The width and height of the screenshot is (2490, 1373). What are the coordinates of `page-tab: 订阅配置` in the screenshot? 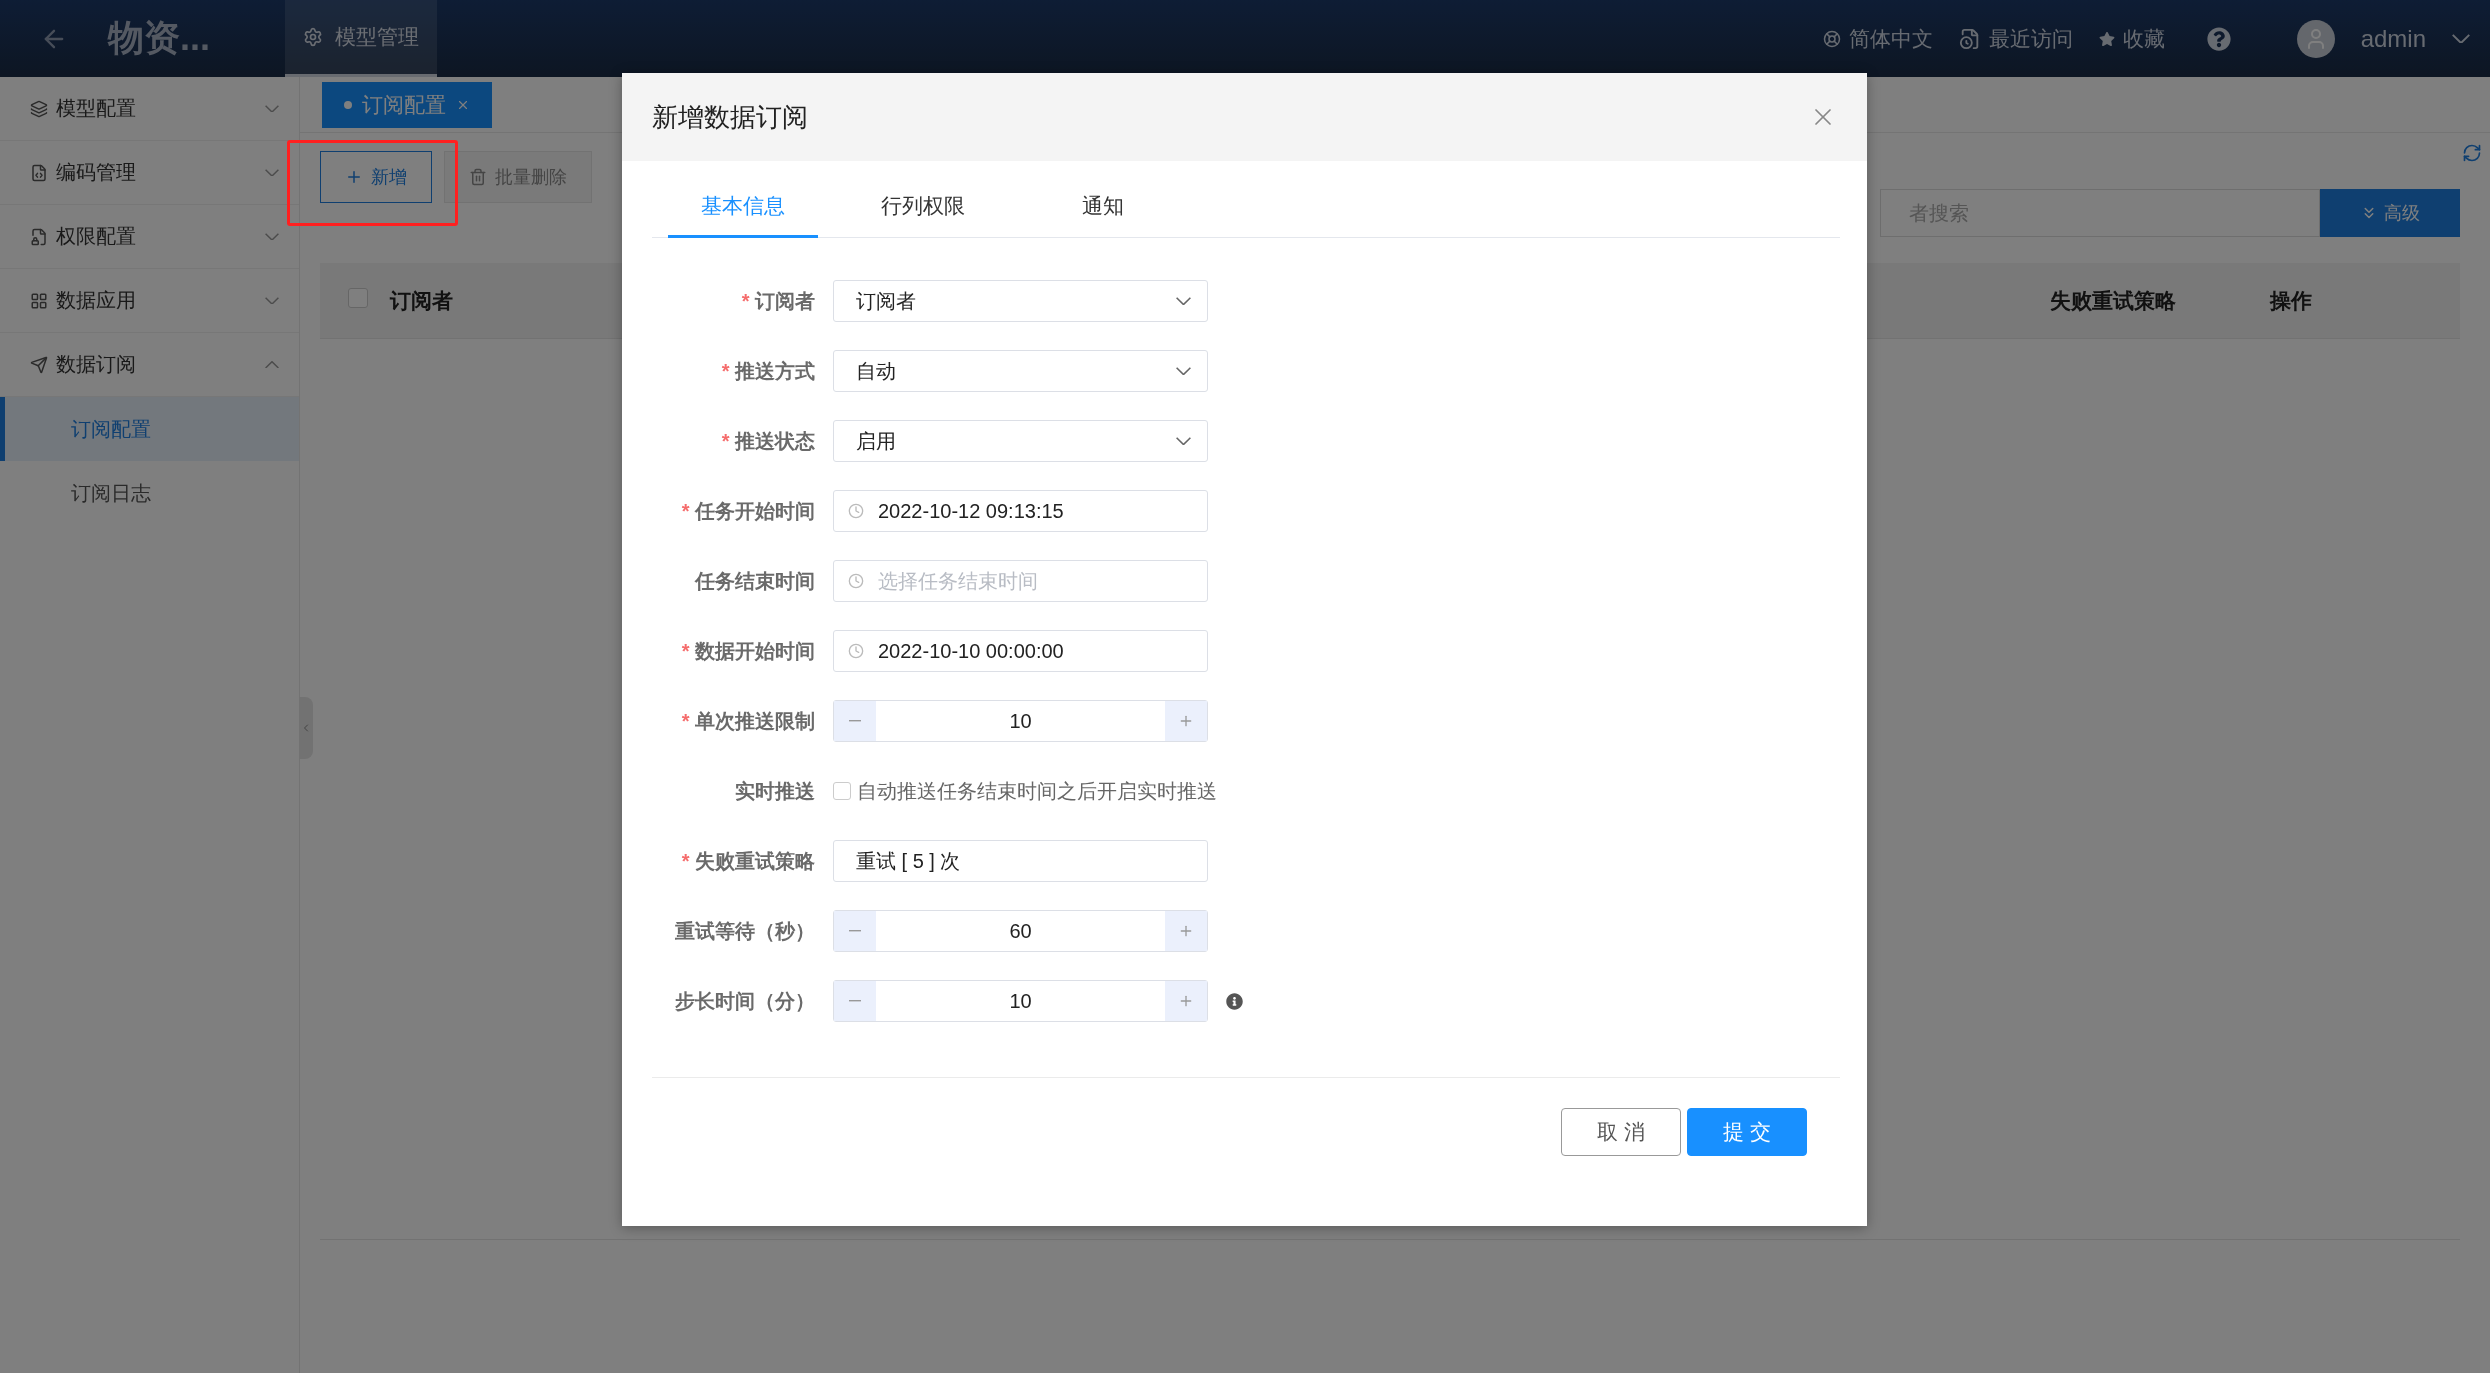 It's located at (407, 104).